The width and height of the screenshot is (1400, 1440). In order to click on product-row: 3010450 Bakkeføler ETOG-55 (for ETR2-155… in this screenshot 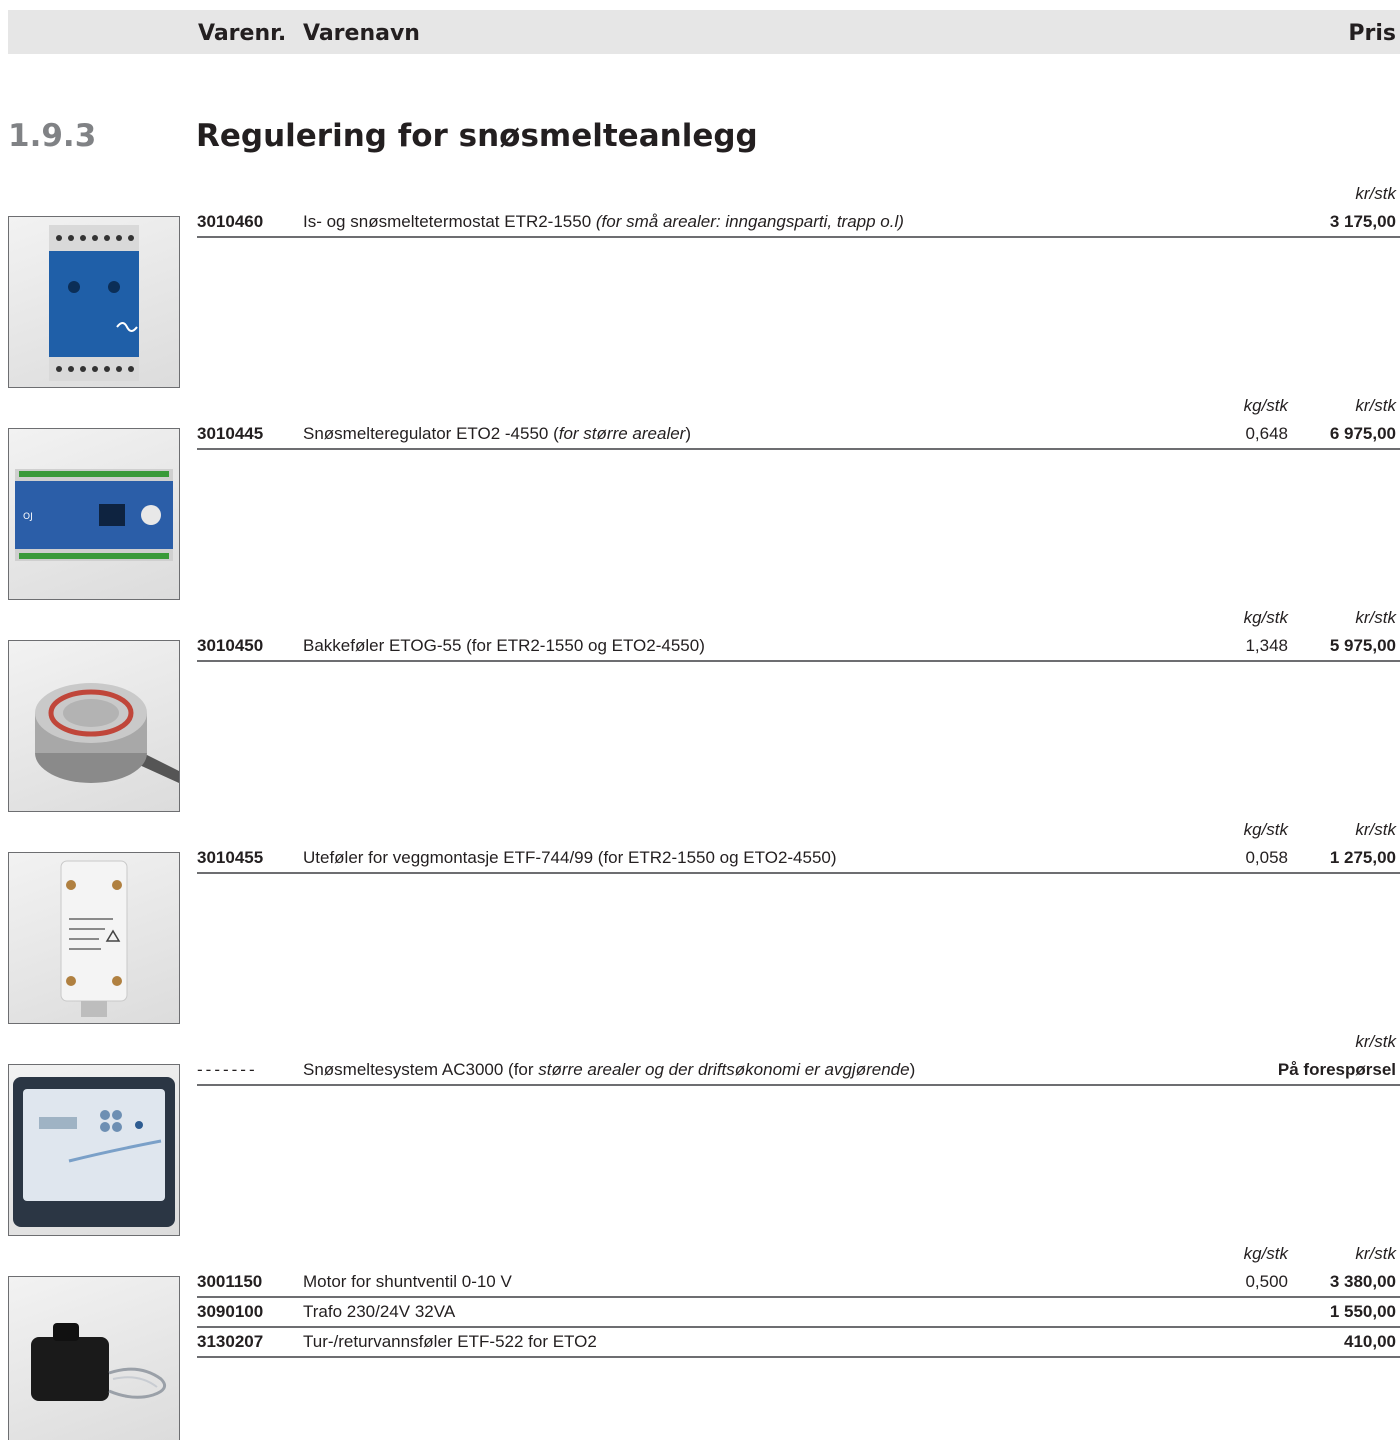, I will do `click(798, 647)`.